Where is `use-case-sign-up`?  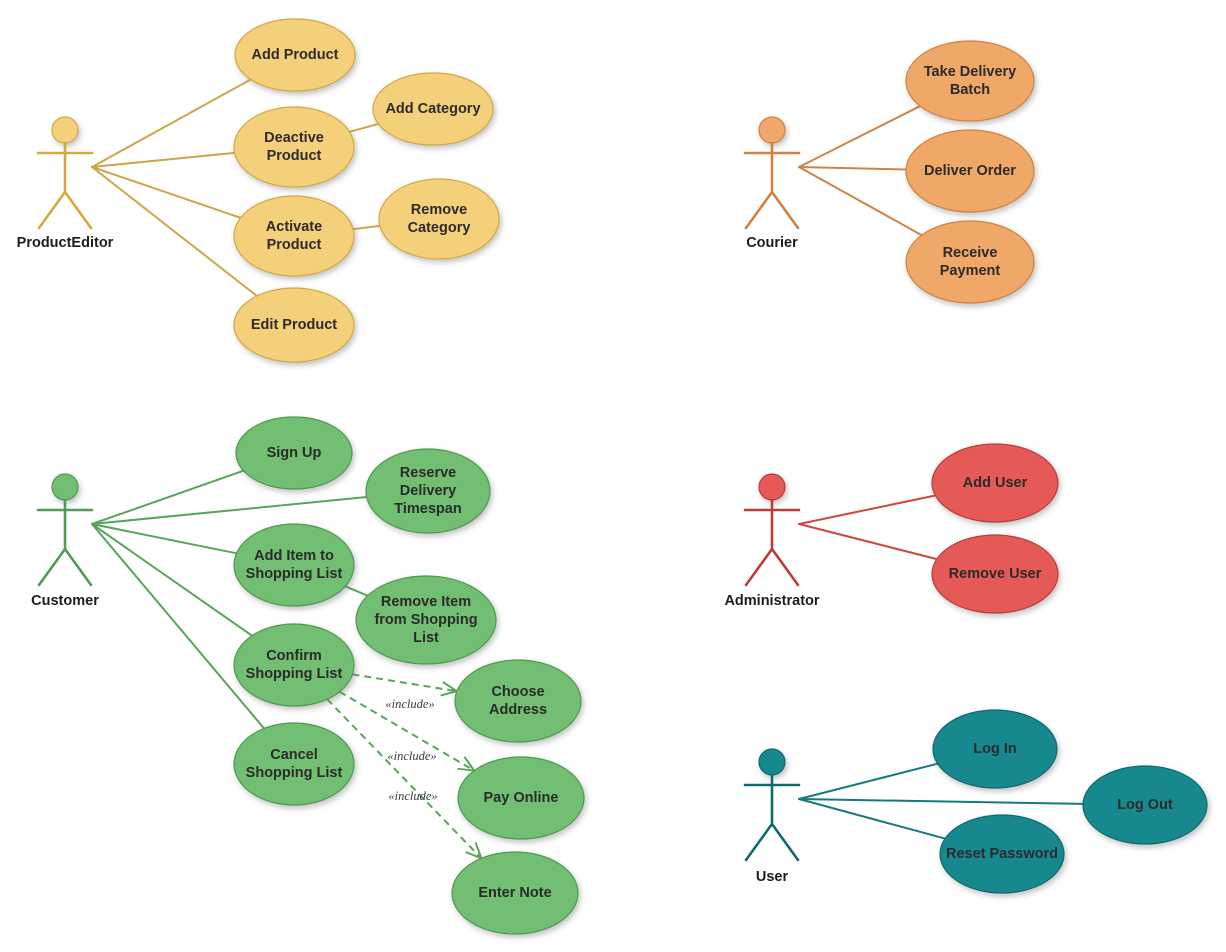 use-case-sign-up is located at coordinates (294, 453).